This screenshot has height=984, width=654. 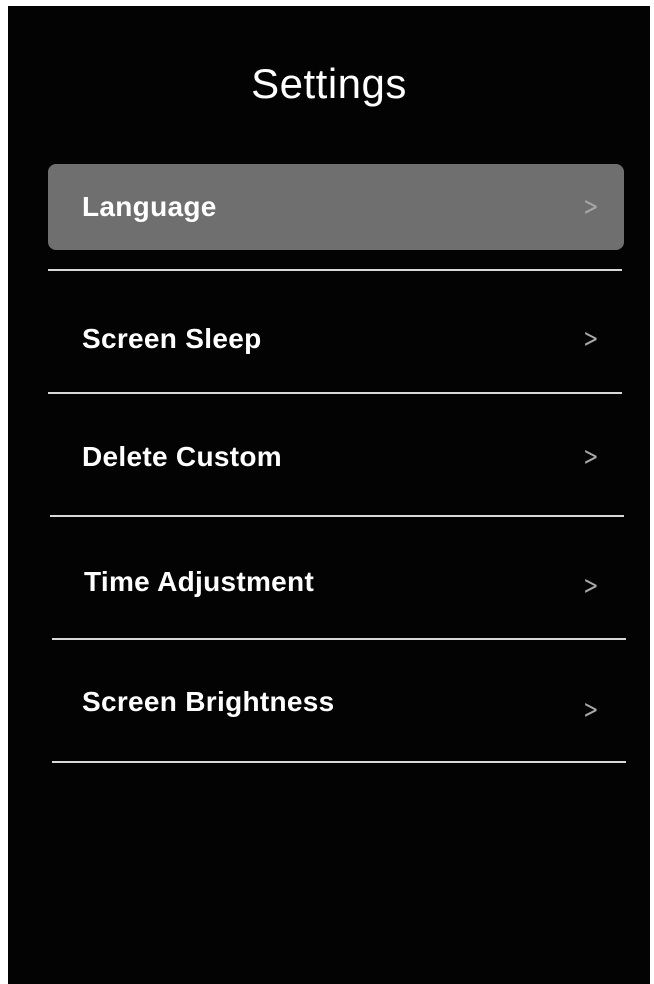 I want to click on menu-item-label: Delete Custom, so click(x=182, y=456).